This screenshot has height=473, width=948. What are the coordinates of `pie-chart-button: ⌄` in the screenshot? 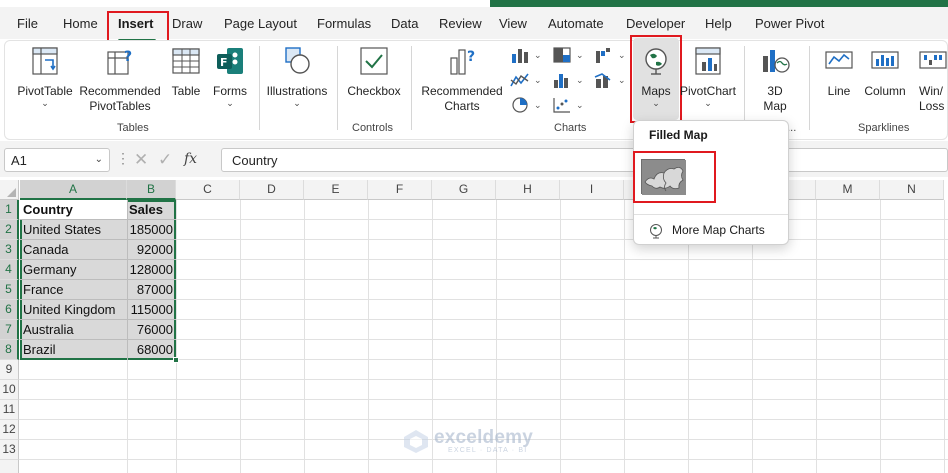 It's located at (528, 106).